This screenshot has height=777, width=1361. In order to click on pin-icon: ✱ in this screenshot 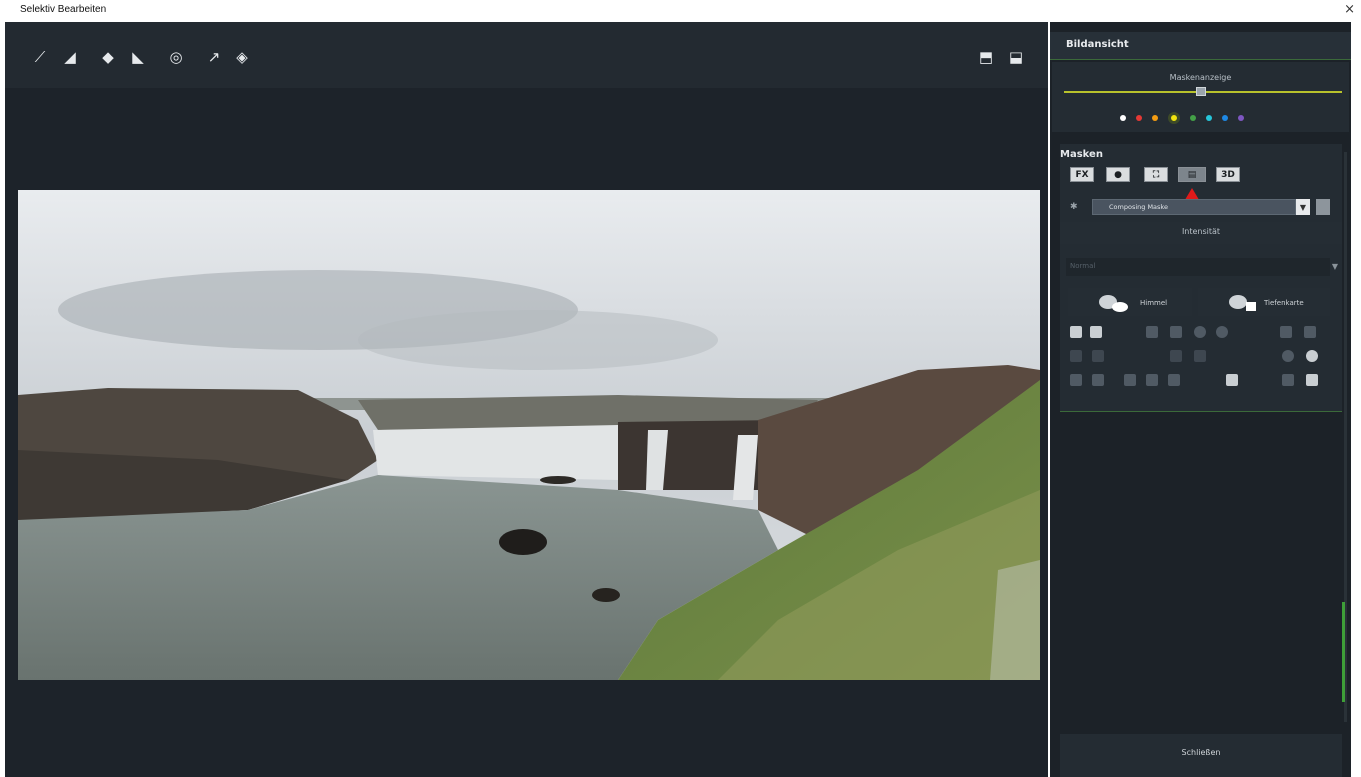, I will do `click(1074, 207)`.